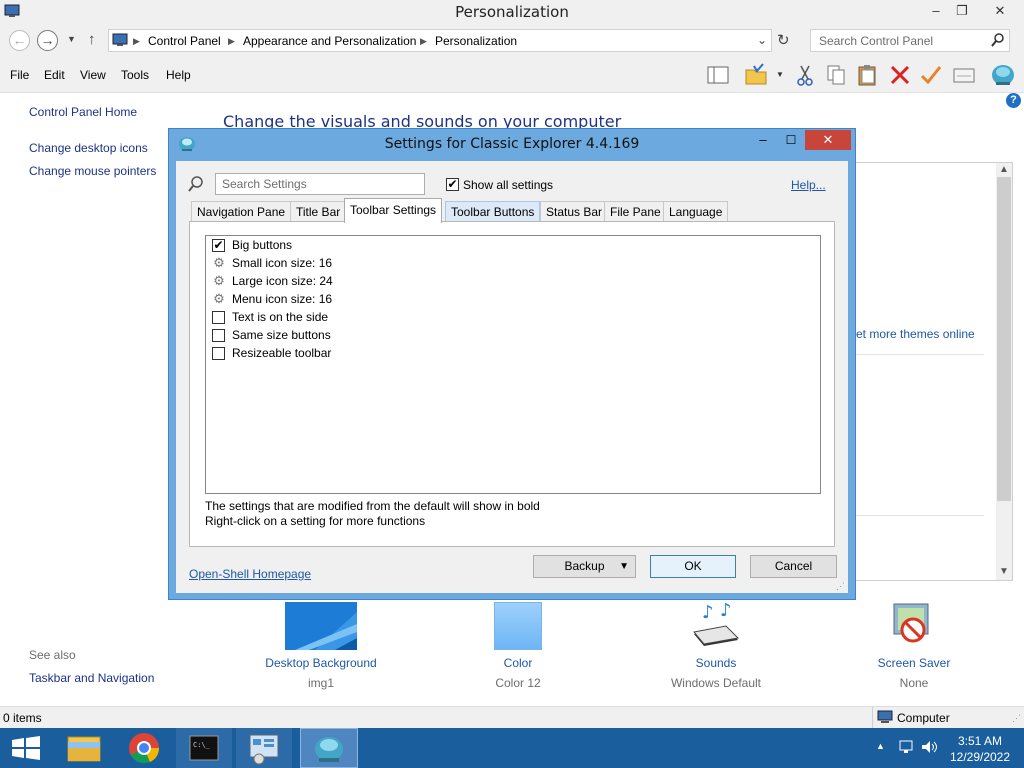 The width and height of the screenshot is (1024, 768). Describe the element at coordinates (998, 41) in the screenshot. I see `search-icon` at that location.